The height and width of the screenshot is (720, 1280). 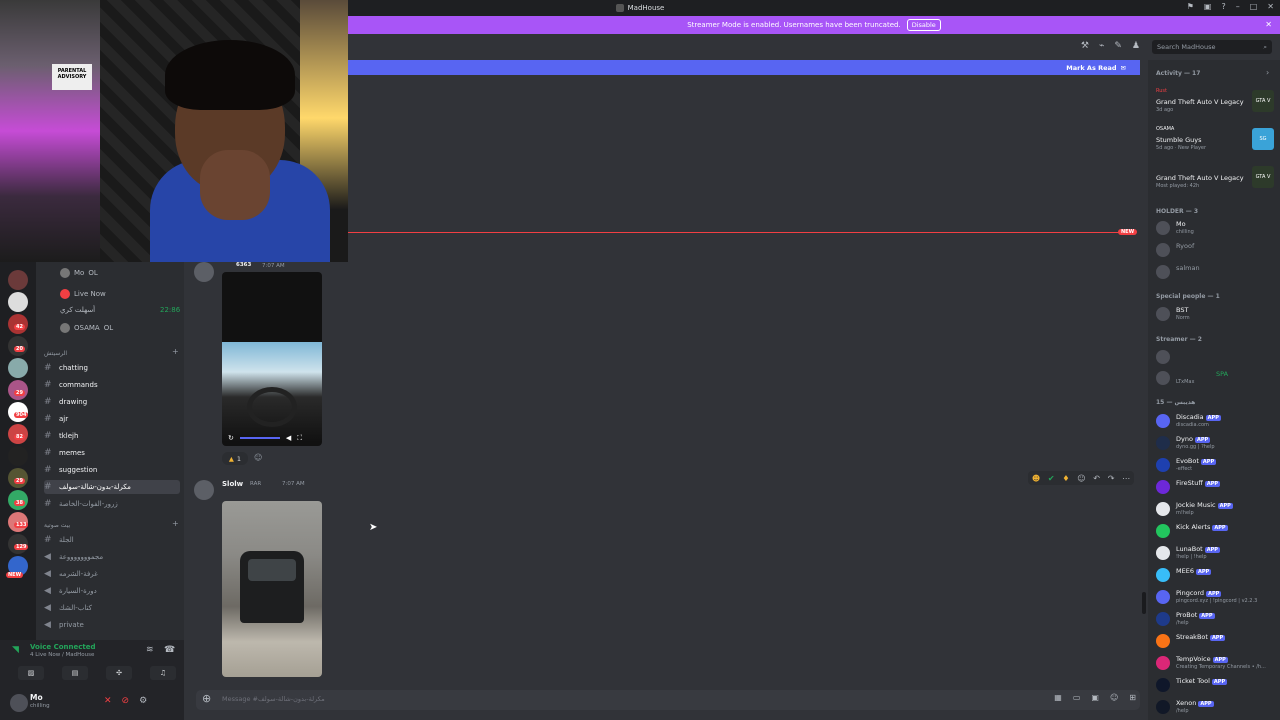 What do you see at coordinates (112, 419) in the screenshot?
I see `channel-ajr: # ajr` at bounding box center [112, 419].